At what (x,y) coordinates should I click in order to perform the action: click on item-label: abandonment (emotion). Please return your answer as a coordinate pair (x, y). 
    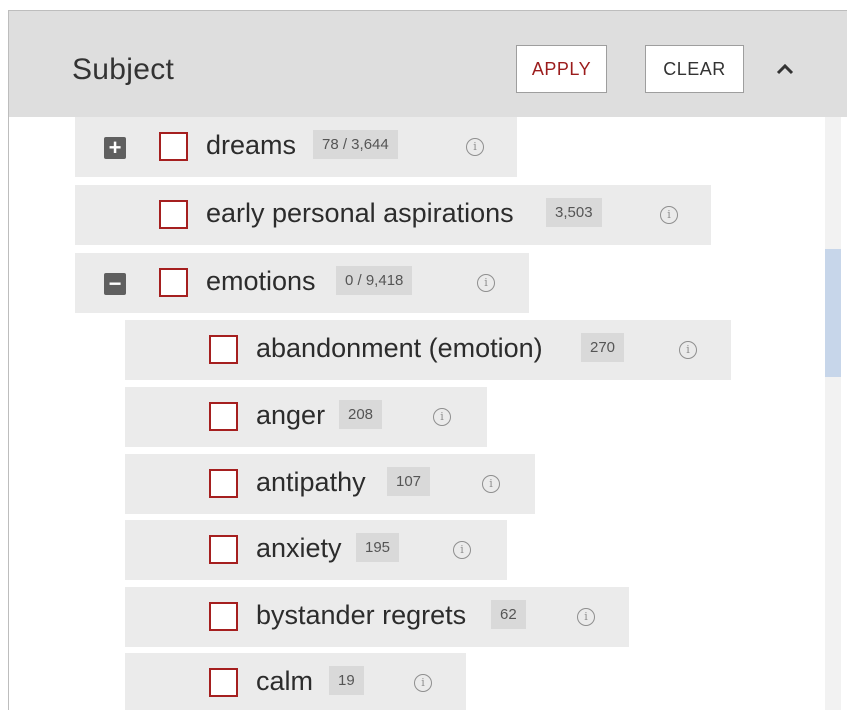
    Looking at the image, I should click on (399, 348).